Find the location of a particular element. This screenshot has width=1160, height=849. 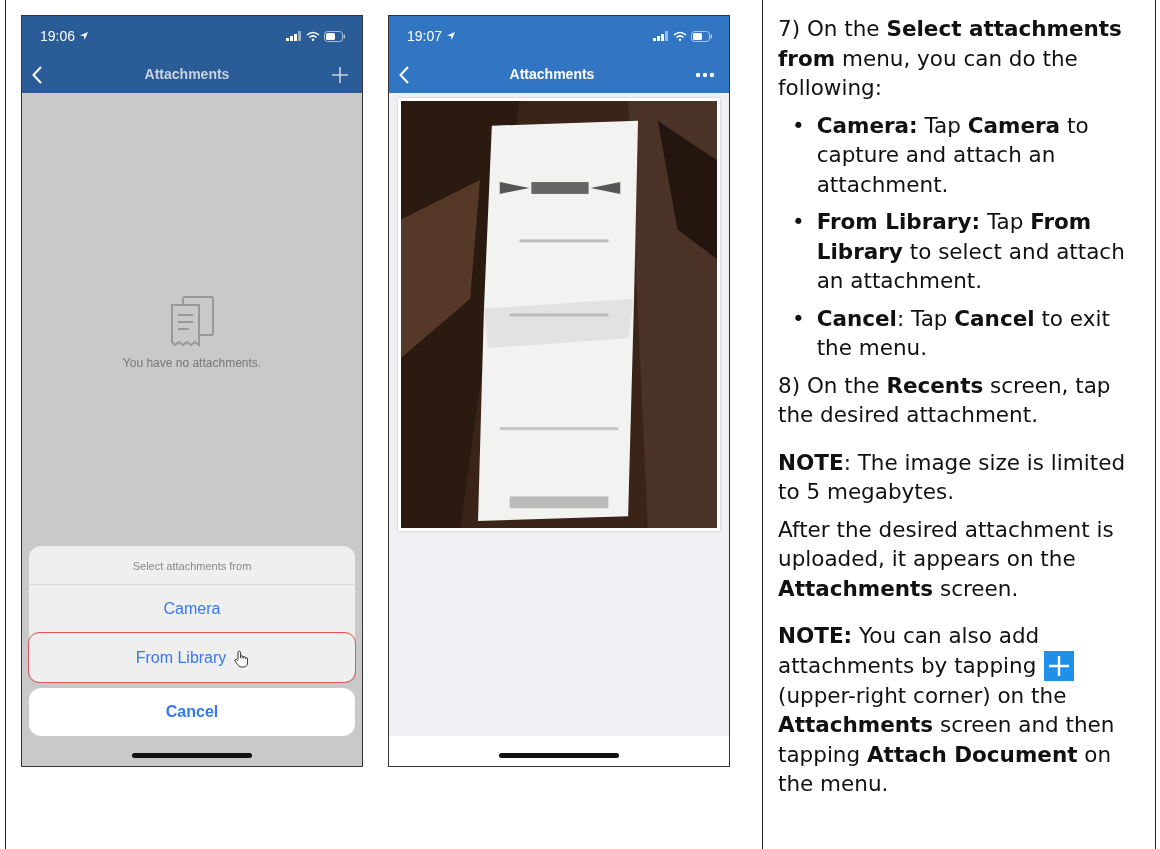

bullet-item: Cancel: Tap Cancel to exit the menu. is located at coordinates (963, 333).